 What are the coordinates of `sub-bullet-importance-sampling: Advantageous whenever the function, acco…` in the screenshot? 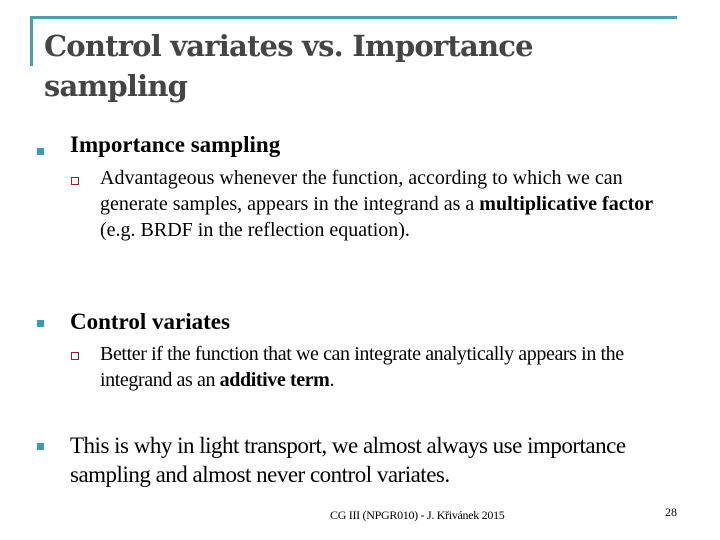 It's located at (385, 204).